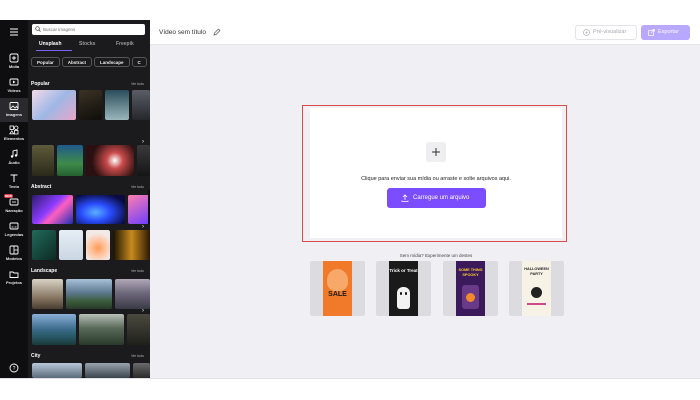 This screenshot has width=700, height=400. Describe the element at coordinates (14, 58) in the screenshot. I see `media-plus-icon` at that location.